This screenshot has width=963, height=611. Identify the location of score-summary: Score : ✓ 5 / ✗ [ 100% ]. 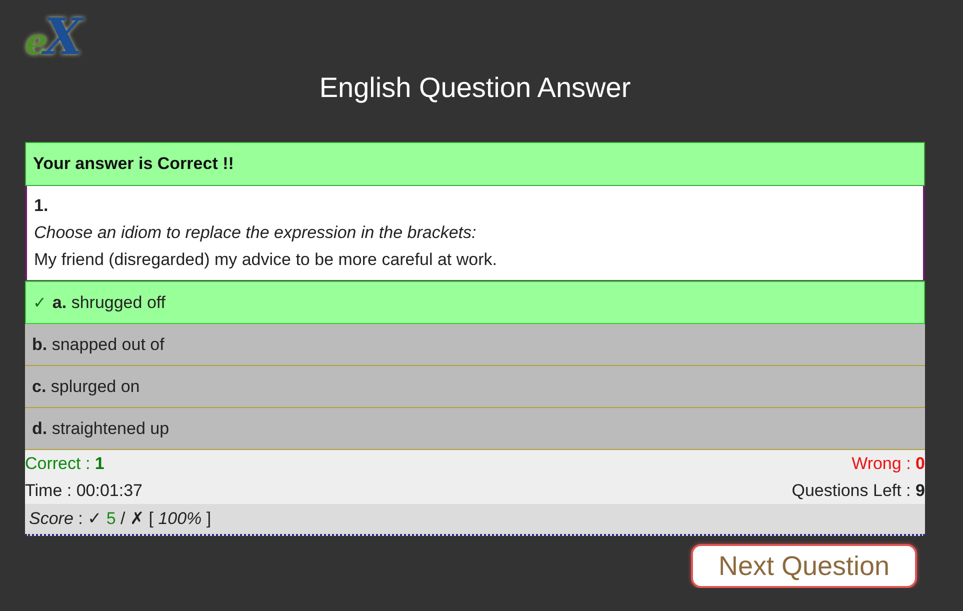
(120, 518).